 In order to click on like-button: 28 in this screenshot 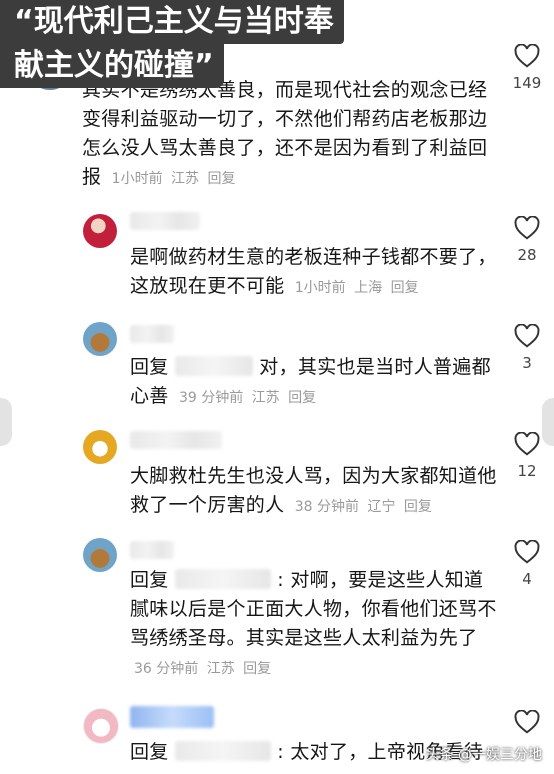, I will do `click(527, 240)`.